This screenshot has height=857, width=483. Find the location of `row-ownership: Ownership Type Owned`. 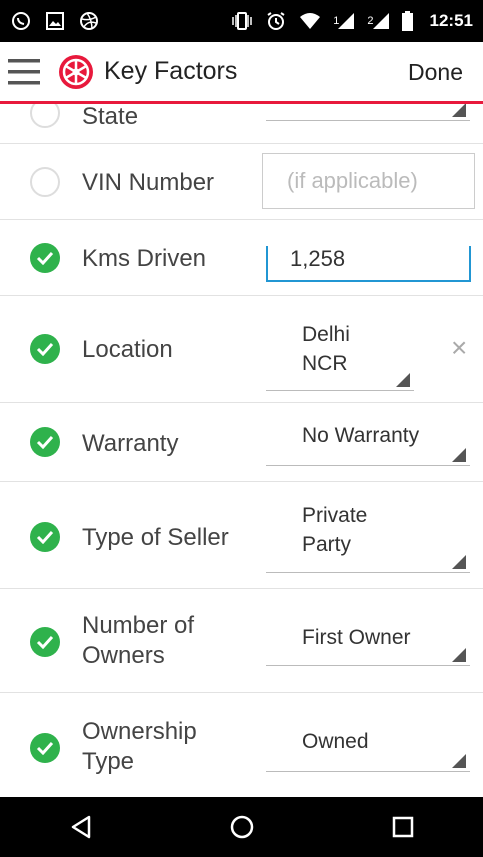

row-ownership: Ownership Type Owned is located at coordinates (241, 745).